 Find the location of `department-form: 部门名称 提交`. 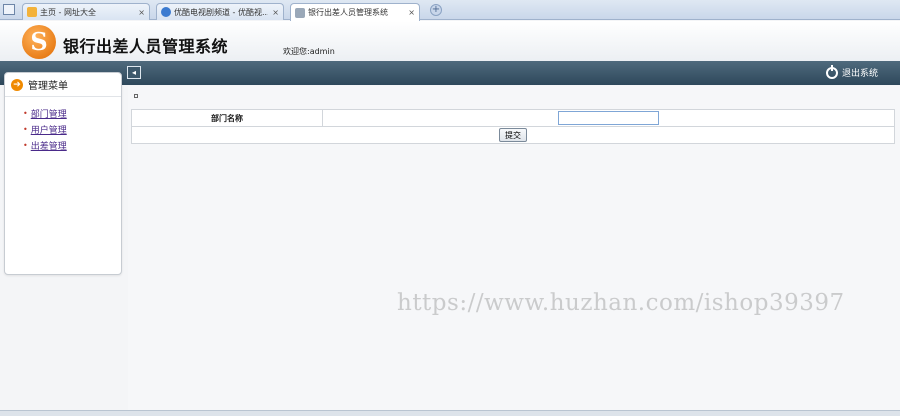

department-form: 部门名称 提交 is located at coordinates (513, 126).